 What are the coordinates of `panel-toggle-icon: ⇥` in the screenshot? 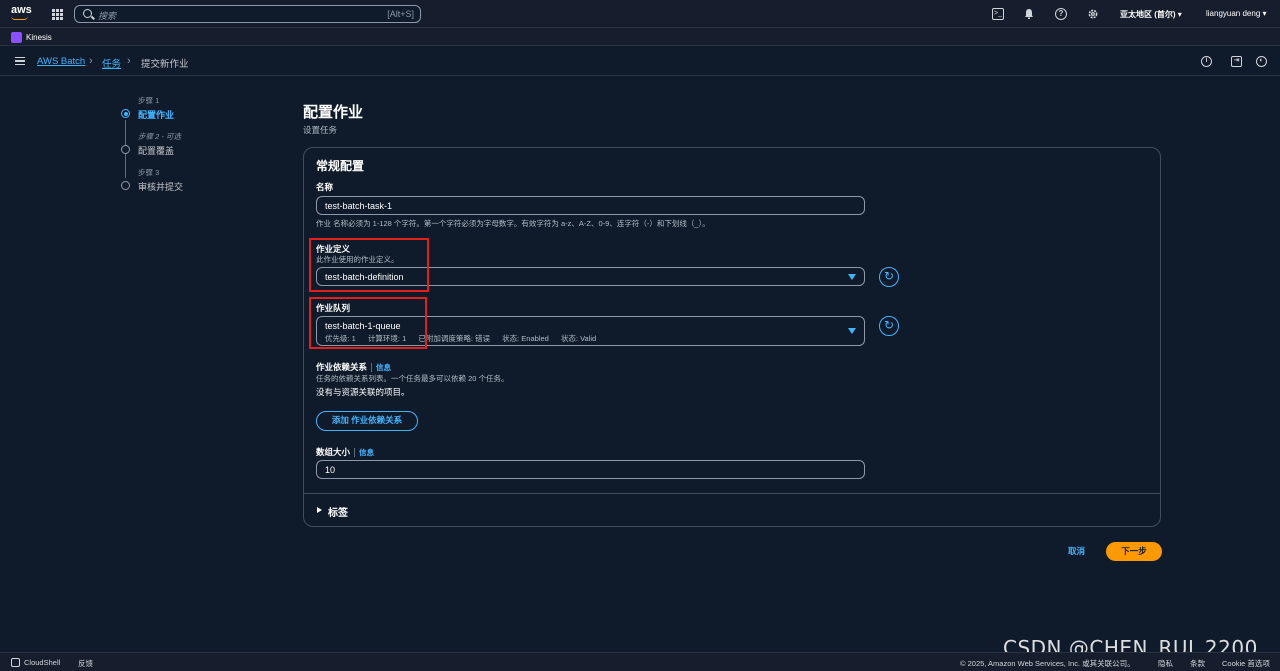 It's located at (1236, 61).